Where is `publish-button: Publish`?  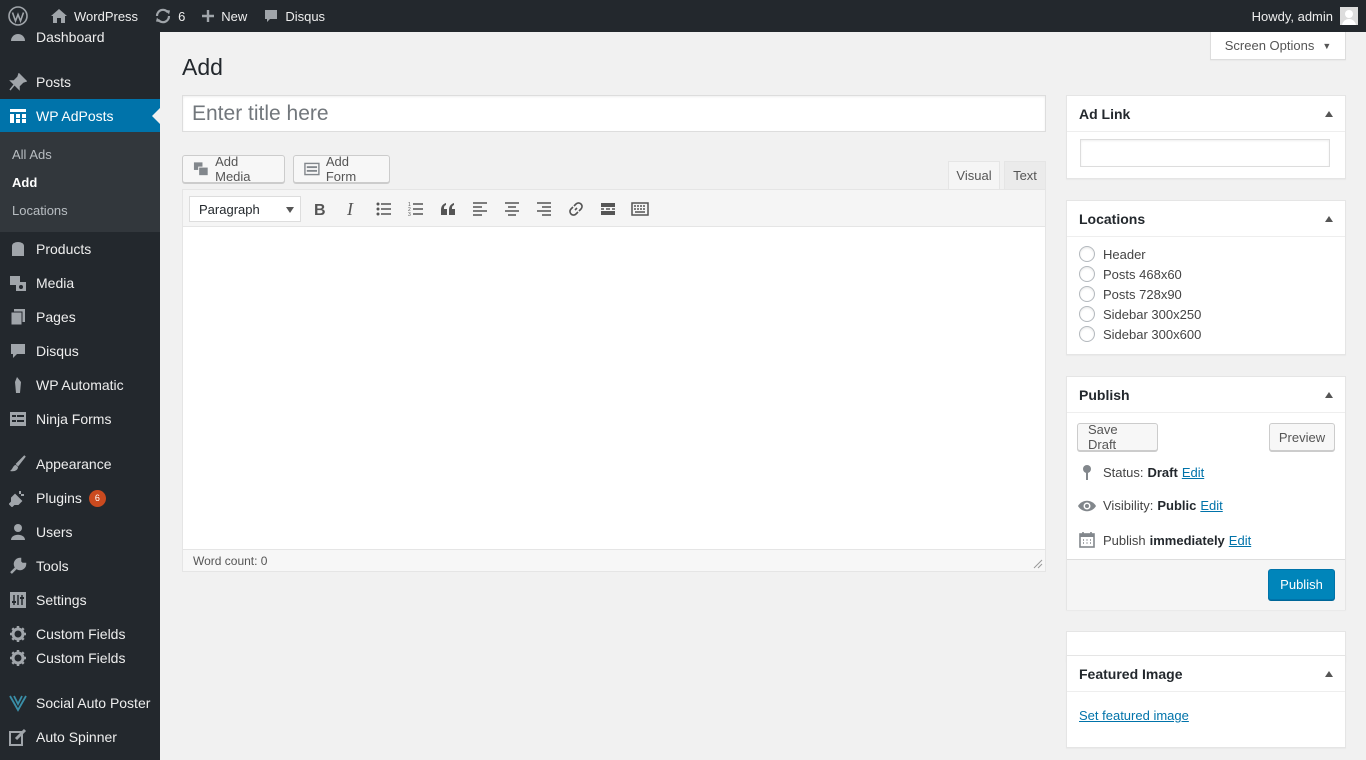 publish-button: Publish is located at coordinates (1301, 584).